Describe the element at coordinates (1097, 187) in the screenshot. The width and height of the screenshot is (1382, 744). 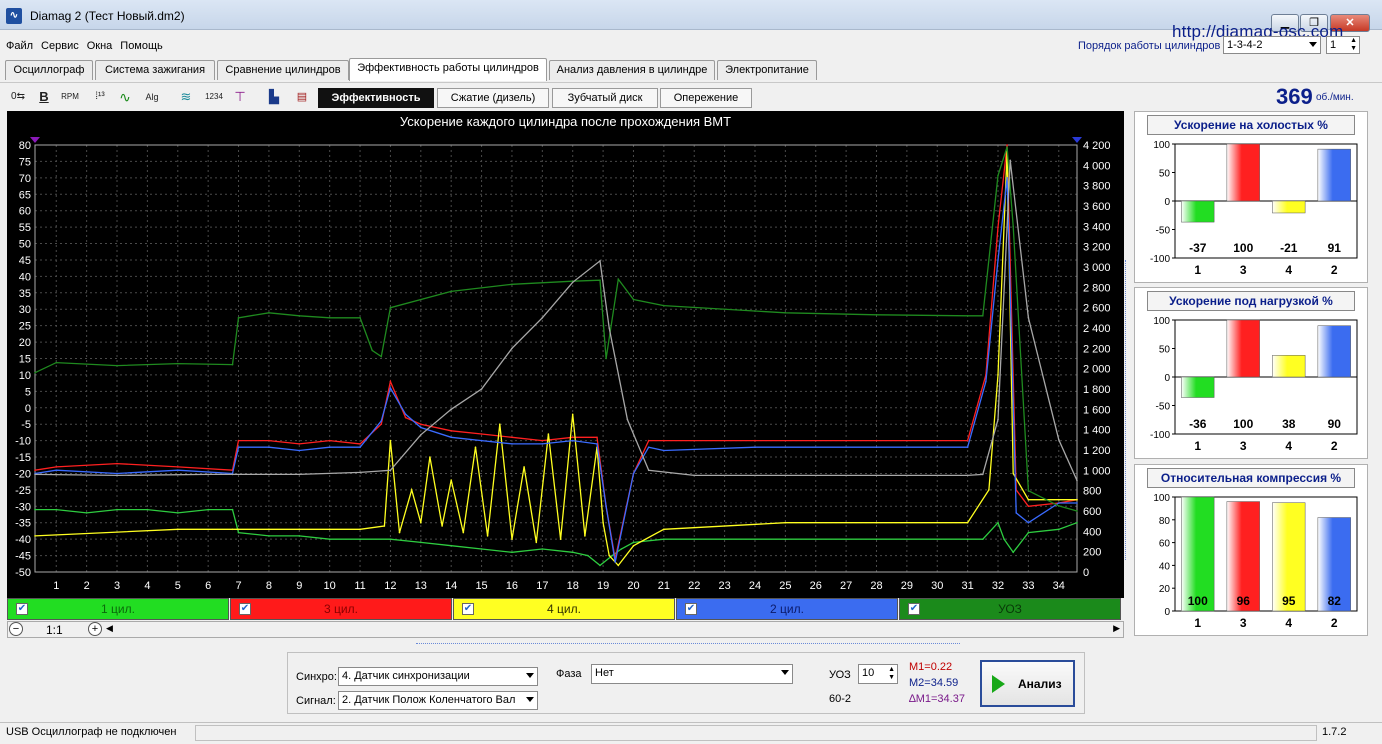
I see `y-right-tick-label: 3 800` at that location.